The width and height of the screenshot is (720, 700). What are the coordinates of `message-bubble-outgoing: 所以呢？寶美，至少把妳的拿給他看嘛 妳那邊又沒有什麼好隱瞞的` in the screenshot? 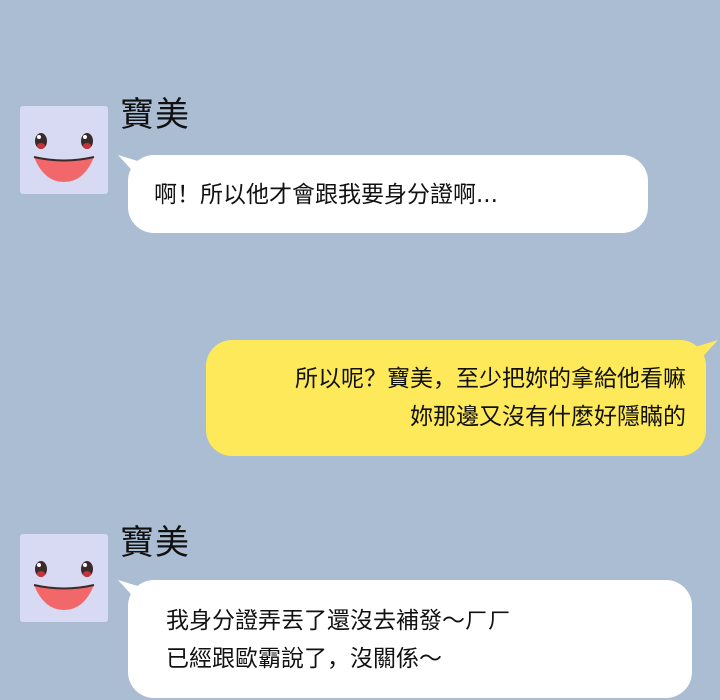 It's located at (456, 398).